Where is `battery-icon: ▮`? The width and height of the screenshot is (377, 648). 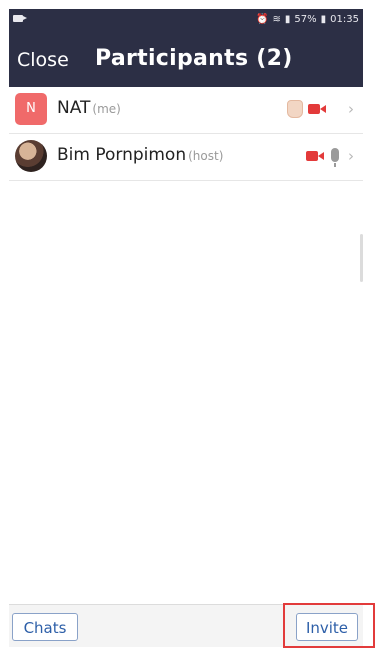 battery-icon: ▮ is located at coordinates (323, 19).